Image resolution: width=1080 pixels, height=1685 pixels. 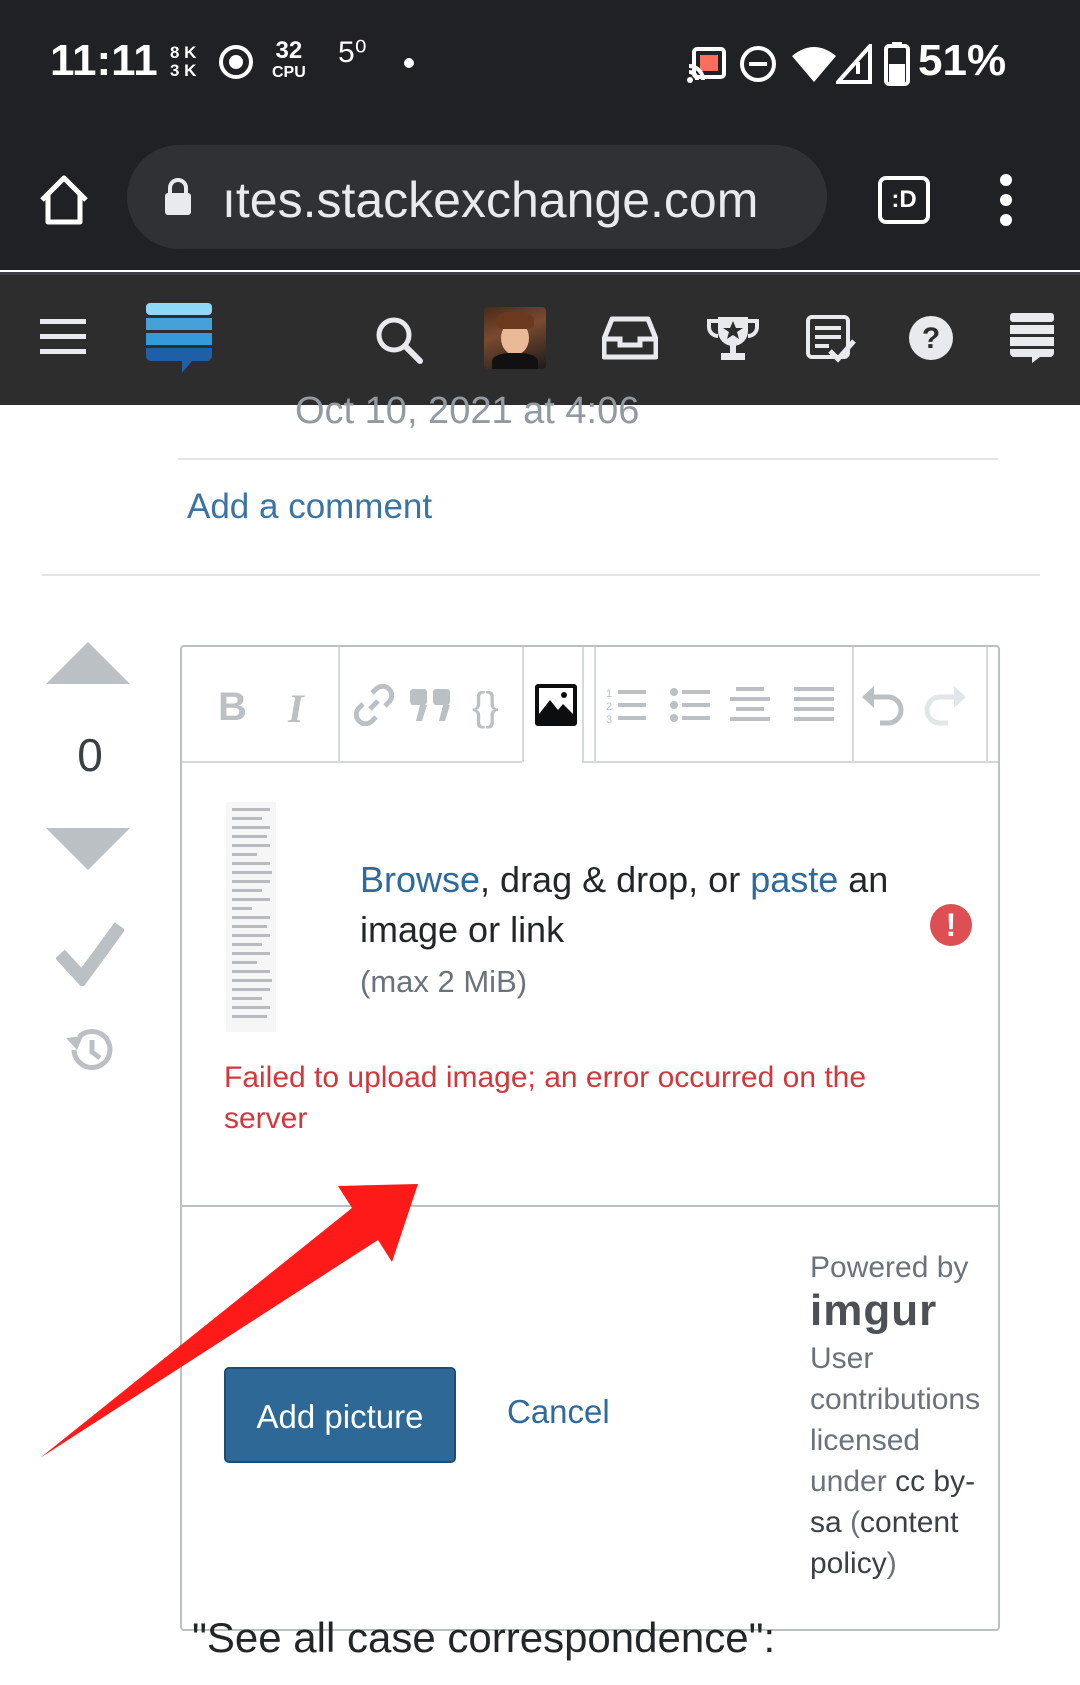 I want to click on link-icon, so click(x=374, y=705).